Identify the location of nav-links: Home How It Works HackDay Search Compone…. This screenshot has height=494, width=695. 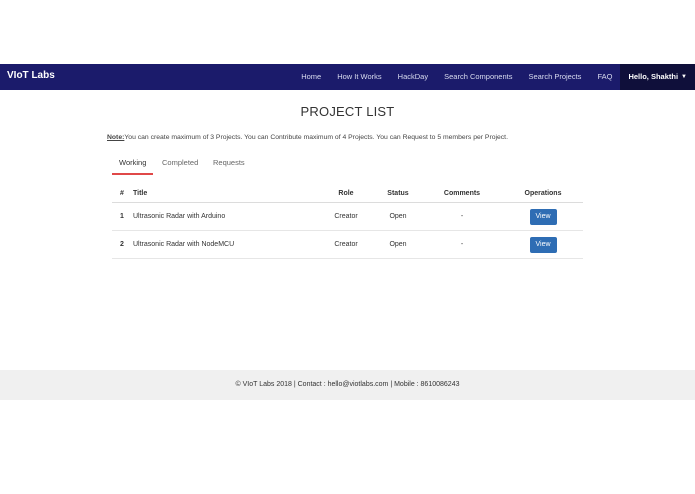
(494, 77).